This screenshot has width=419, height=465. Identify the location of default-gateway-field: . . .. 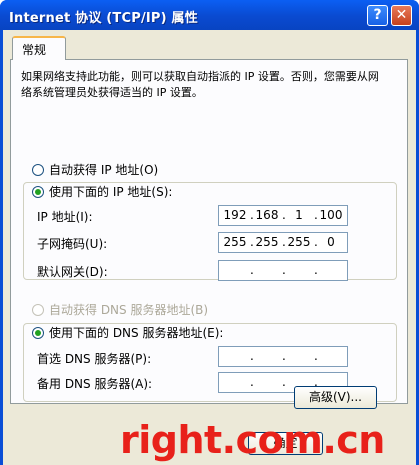
(283, 270).